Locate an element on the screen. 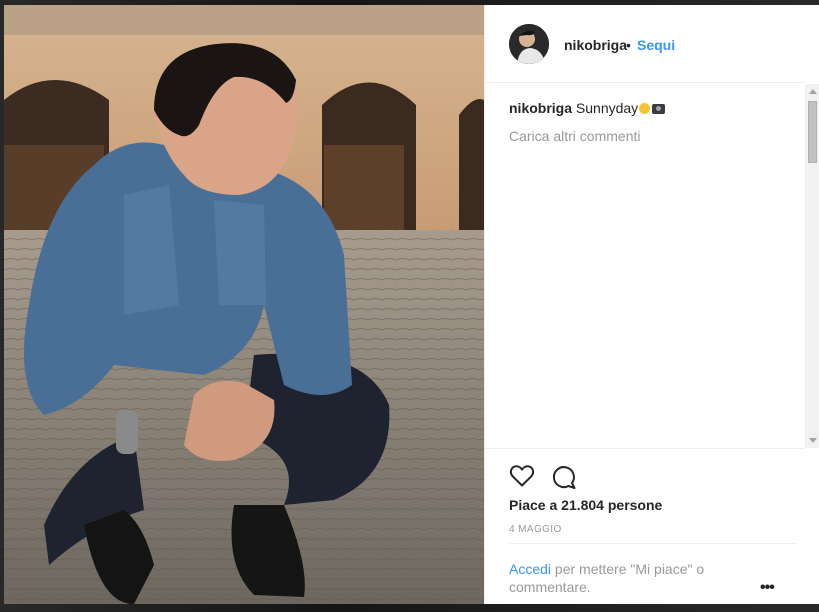  comments-scrollbar is located at coordinates (812, 266).